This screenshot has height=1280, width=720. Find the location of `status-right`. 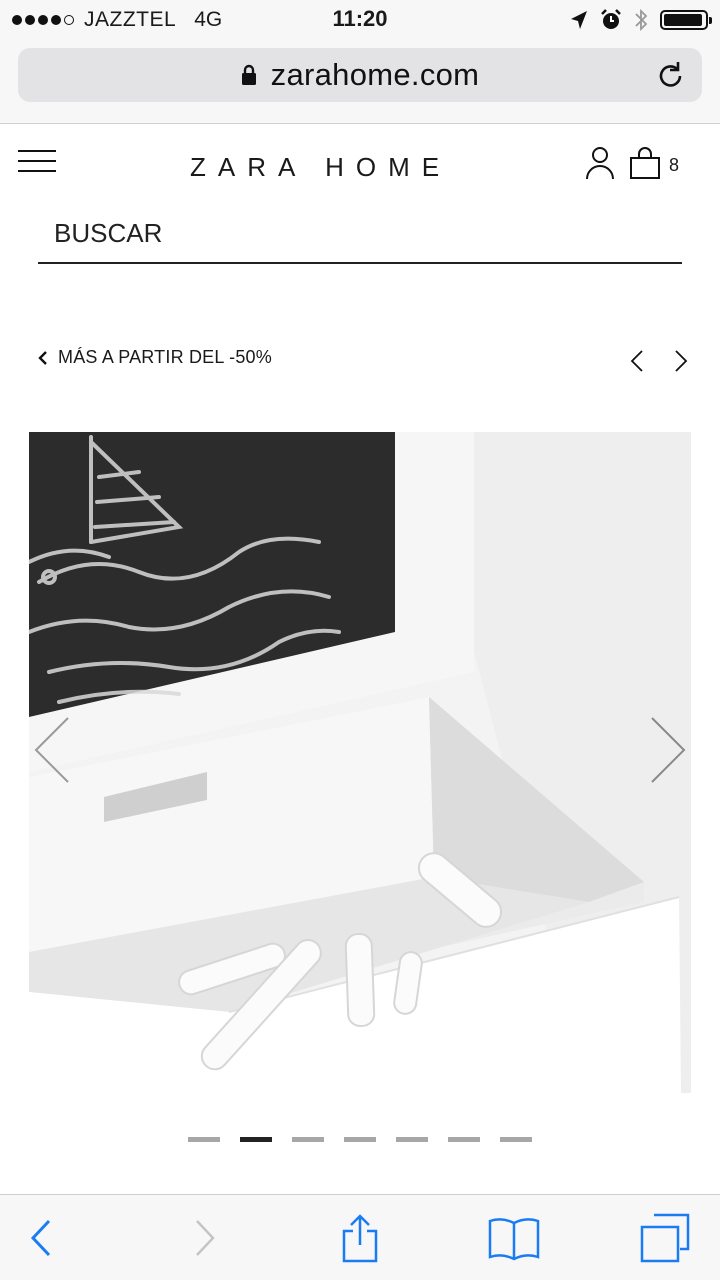

status-right is located at coordinates (641, 20).